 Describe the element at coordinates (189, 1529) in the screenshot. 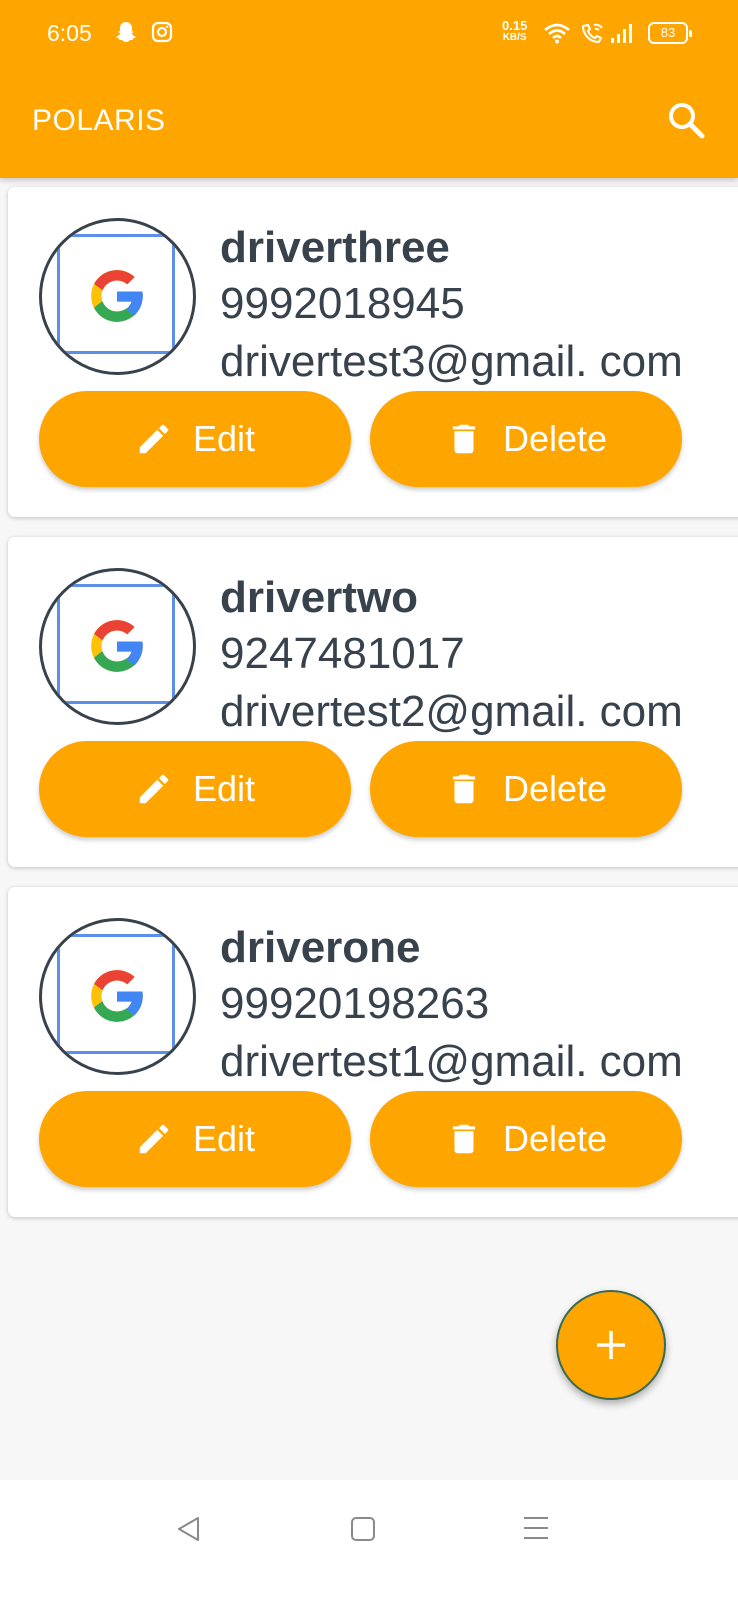

I see `back-icon` at that location.